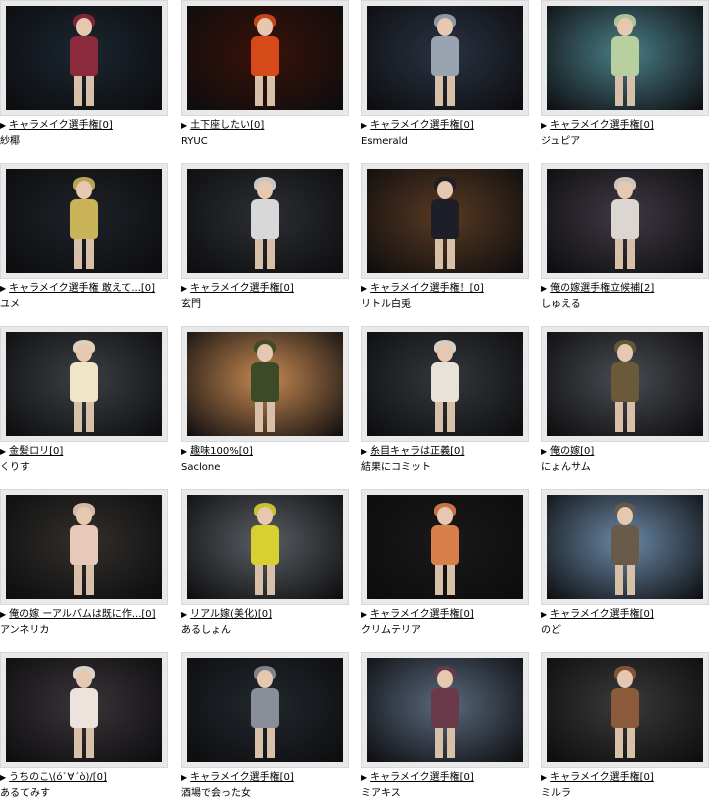 This screenshot has height=810, width=712. Describe the element at coordinates (221, 452) in the screenshot. I see `item-title-link: 趣味100%[0]` at that location.